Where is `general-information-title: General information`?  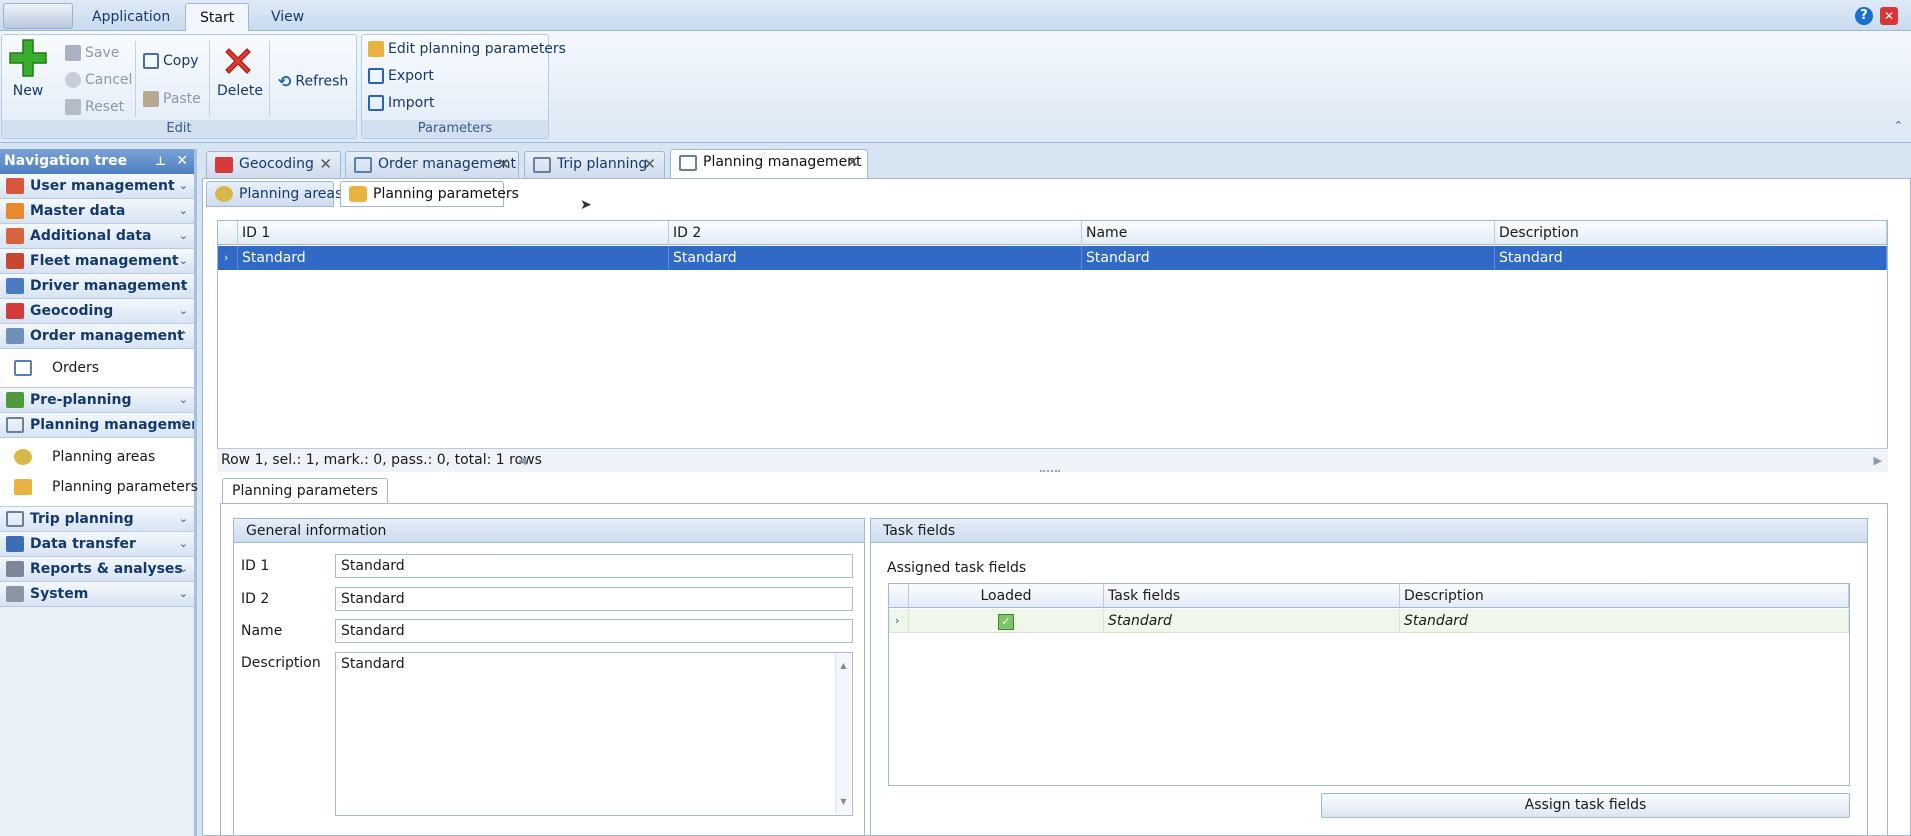
general-information-title: General information is located at coordinates (549, 531).